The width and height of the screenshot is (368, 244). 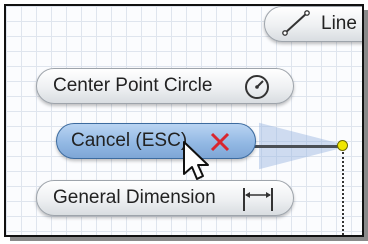 I want to click on circle-icon, so click(x=257, y=87).